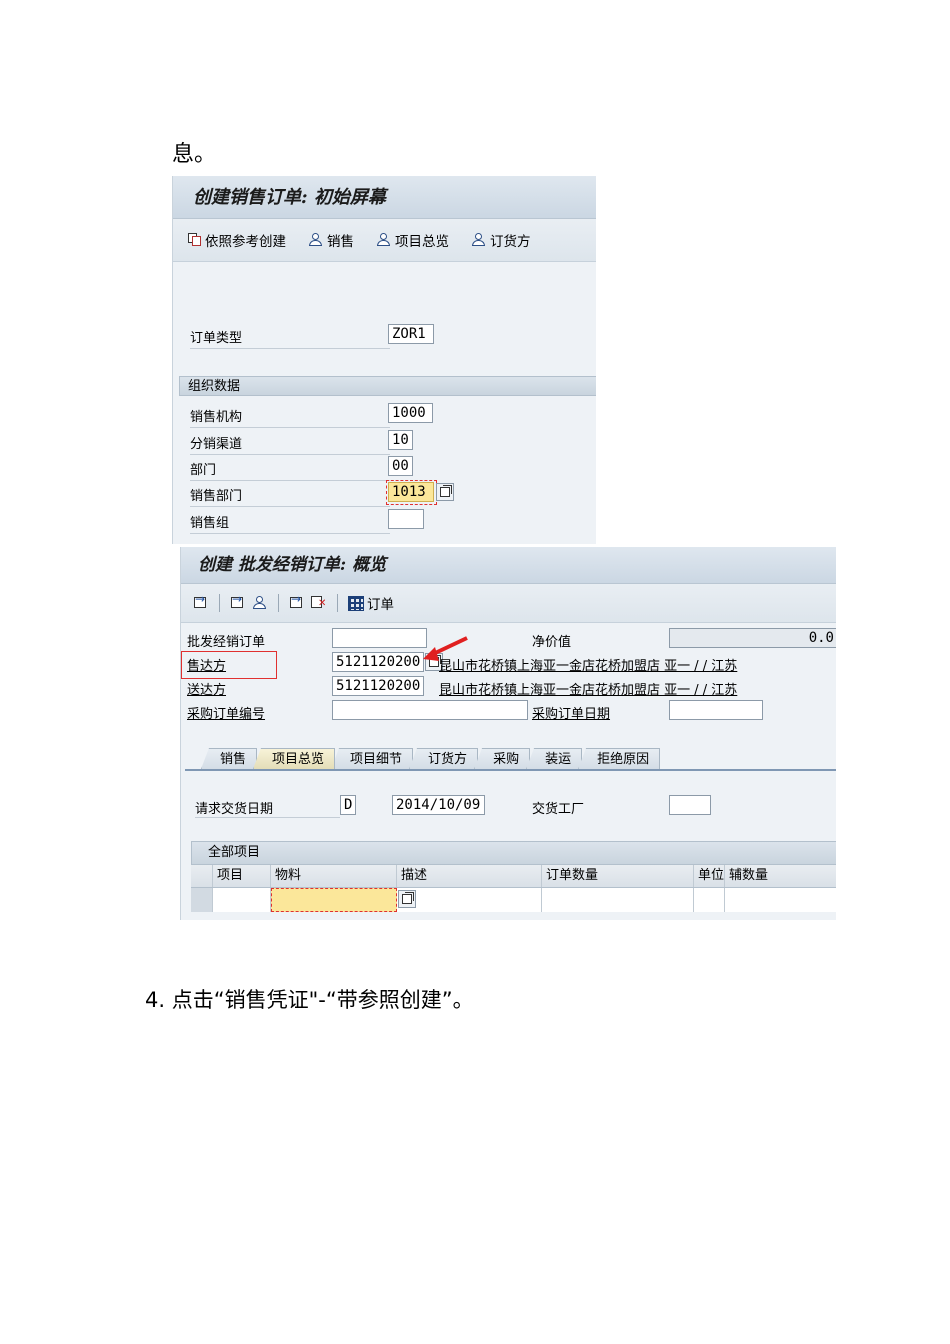  I want to click on column-header: 订单数量, so click(618, 876).